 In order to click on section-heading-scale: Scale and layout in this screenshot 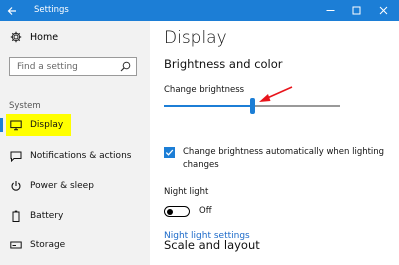, I will do `click(212, 245)`.